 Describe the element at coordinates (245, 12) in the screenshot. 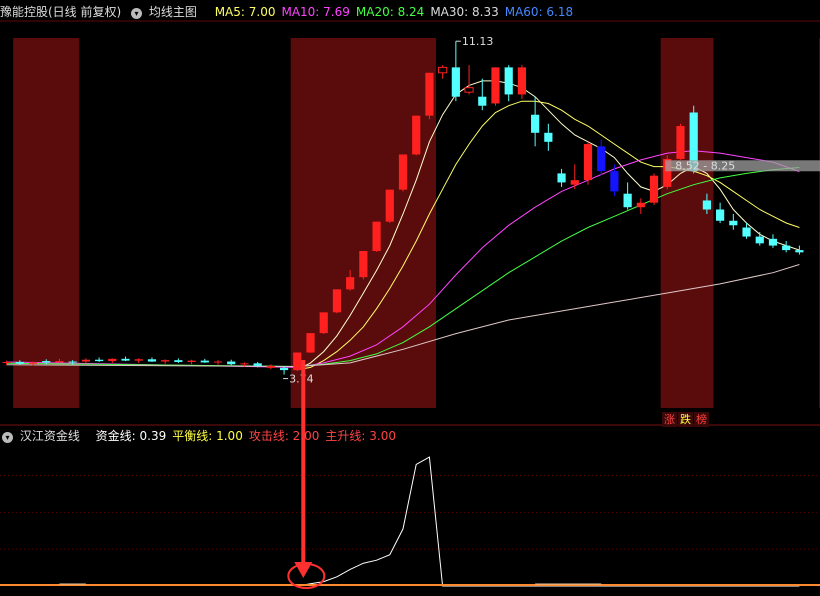

I see `ma-label-0: MA5: 7.00` at that location.